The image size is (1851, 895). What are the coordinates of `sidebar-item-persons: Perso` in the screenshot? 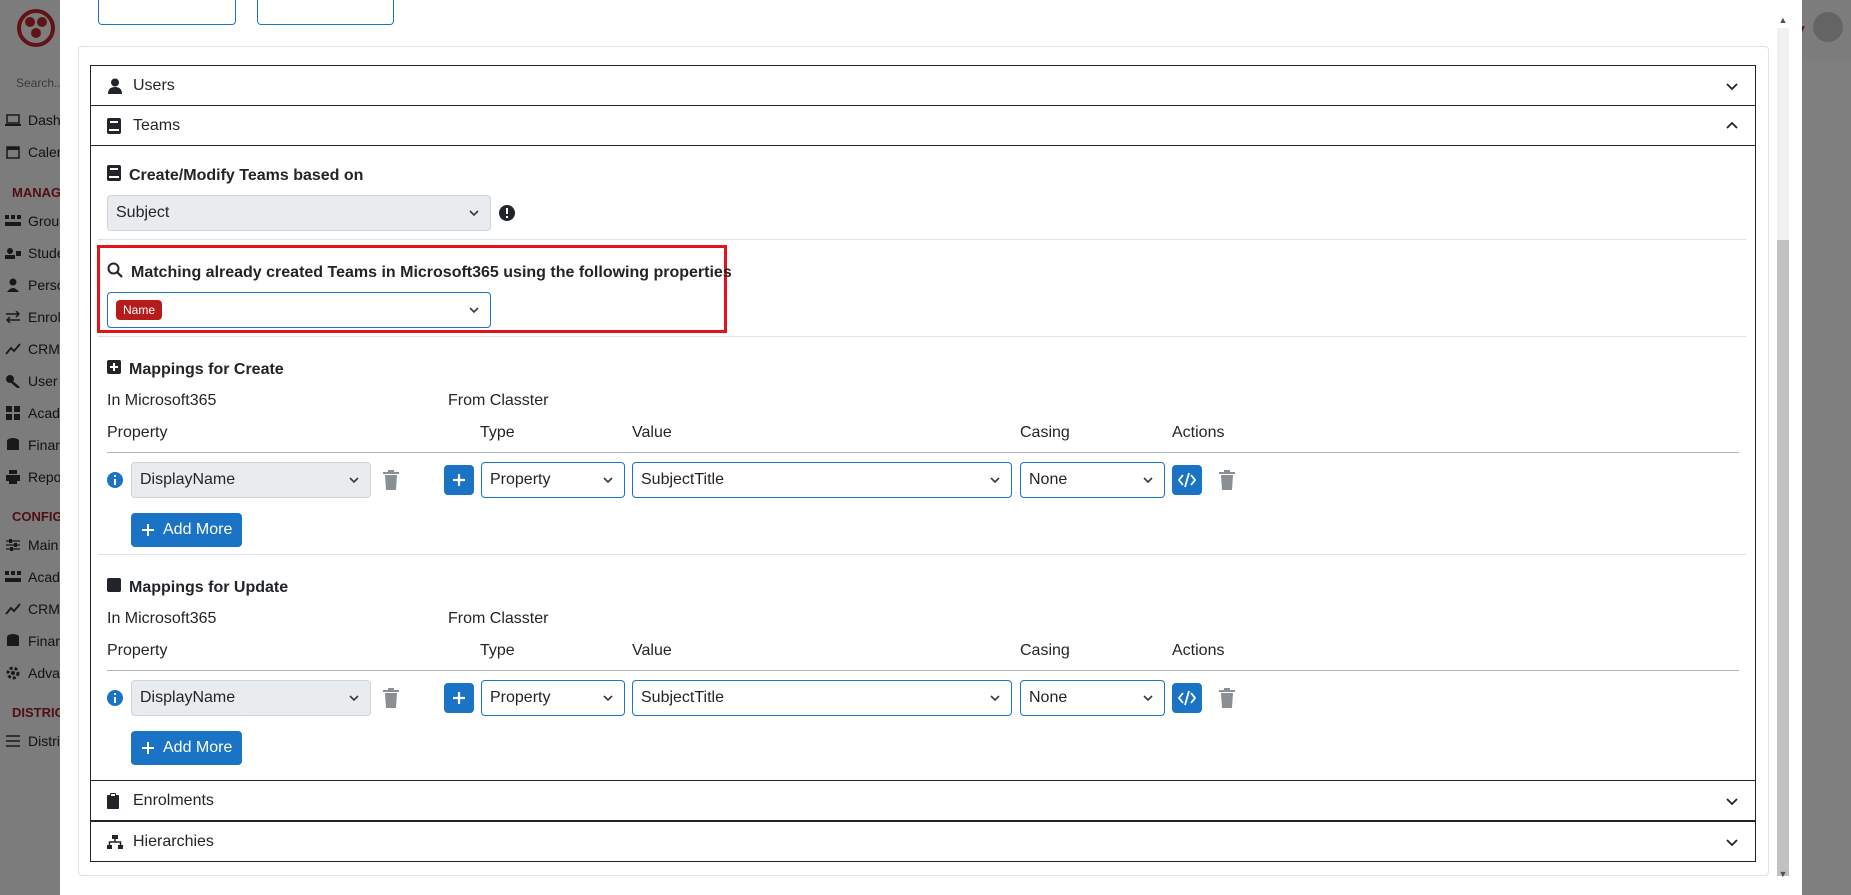 It's located at (33, 285).